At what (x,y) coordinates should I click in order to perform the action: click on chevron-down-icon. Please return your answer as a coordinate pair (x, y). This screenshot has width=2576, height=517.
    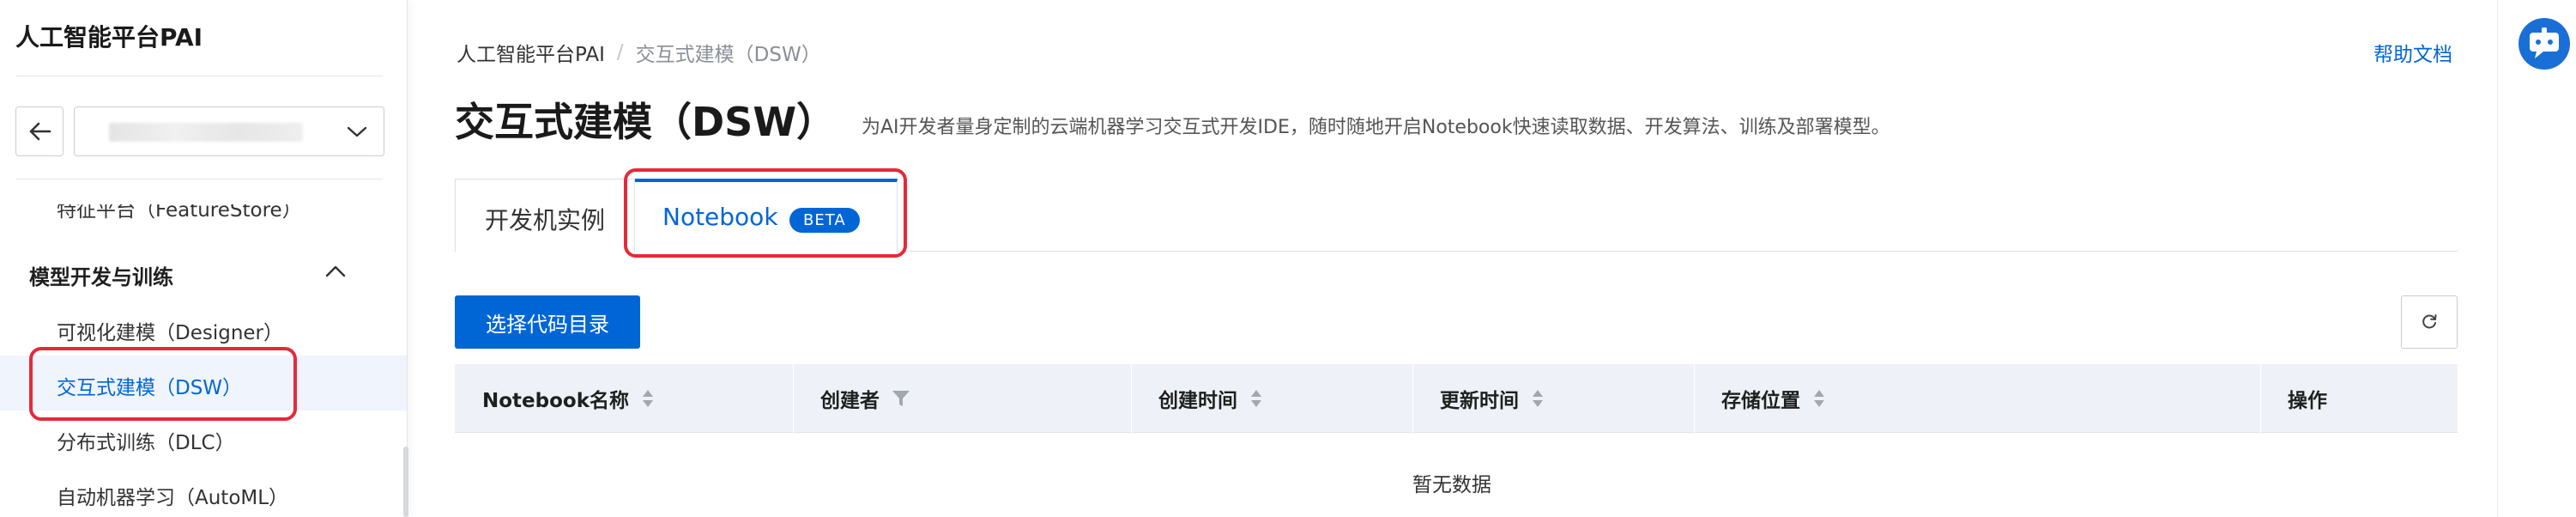
    Looking at the image, I should click on (357, 131).